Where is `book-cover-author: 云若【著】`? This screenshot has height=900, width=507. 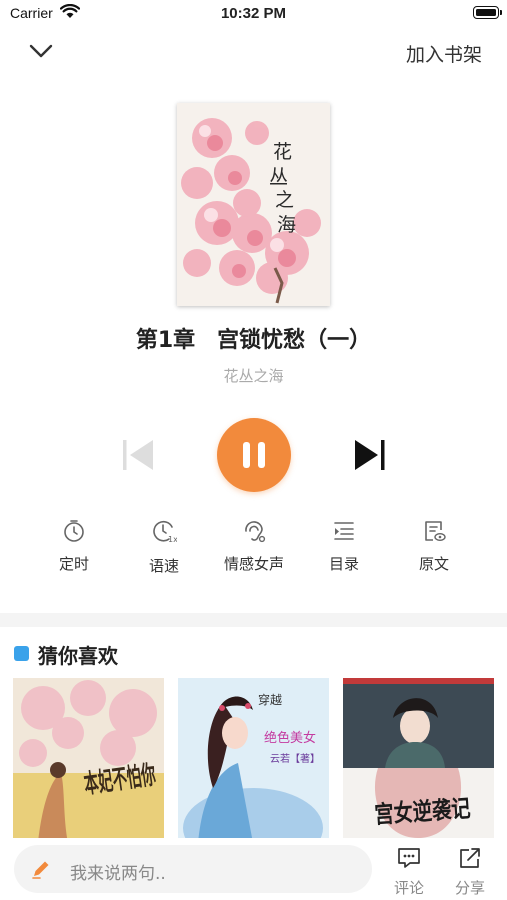 book-cover-author: 云若【著】 is located at coordinates (295, 758).